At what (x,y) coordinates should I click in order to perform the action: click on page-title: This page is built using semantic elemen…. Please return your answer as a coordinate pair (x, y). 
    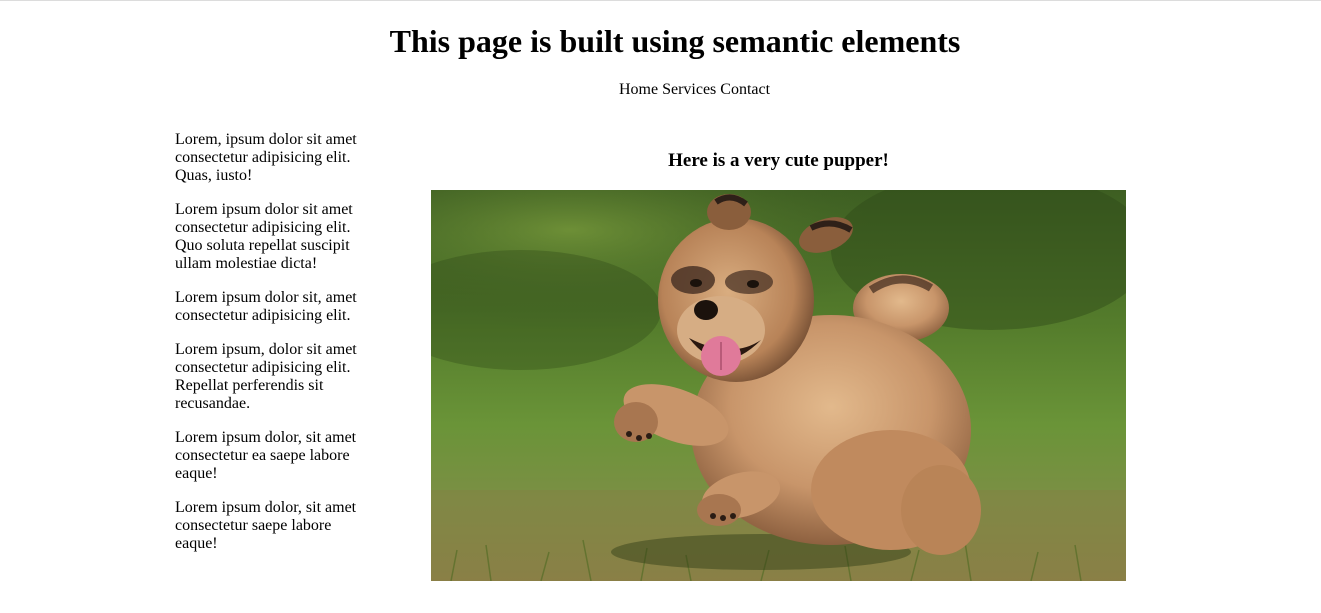
    Looking at the image, I should click on (675, 41).